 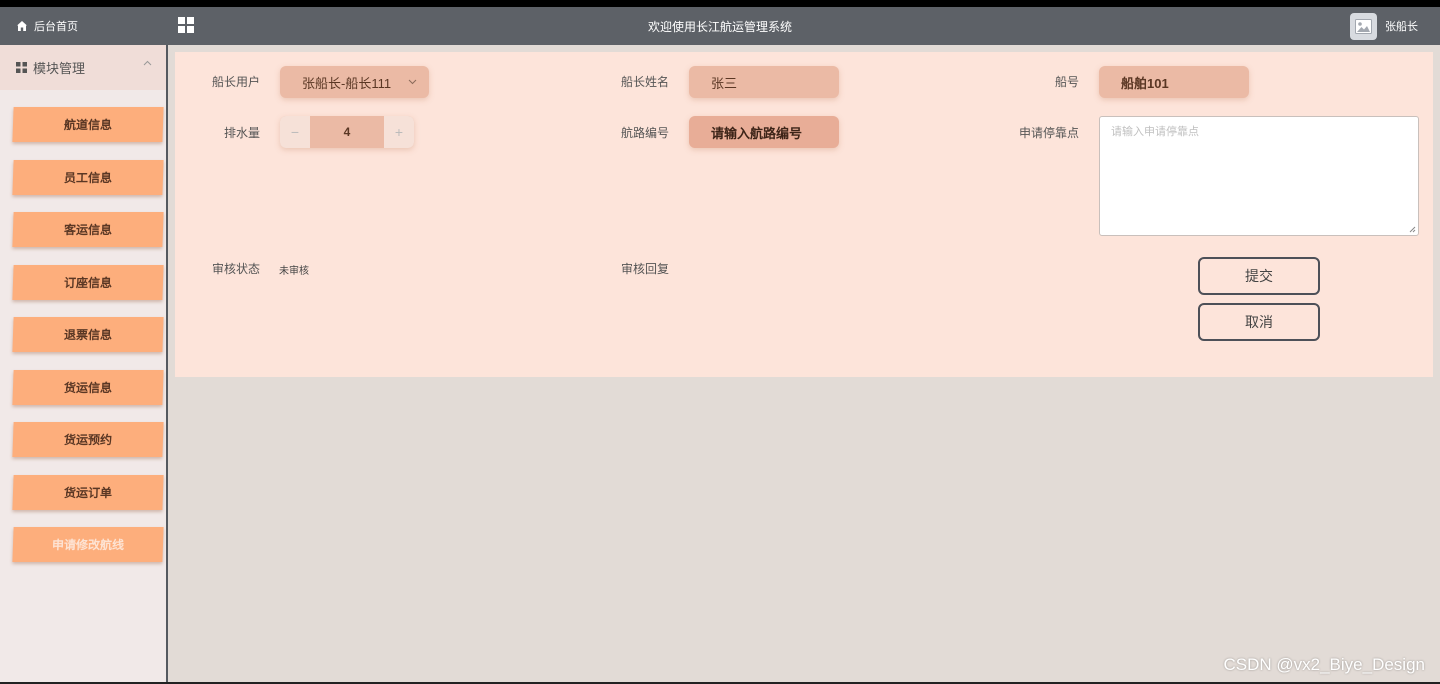 What do you see at coordinates (88, 439) in the screenshot?
I see `sidebar-item-freight-reservation: 货运预约` at bounding box center [88, 439].